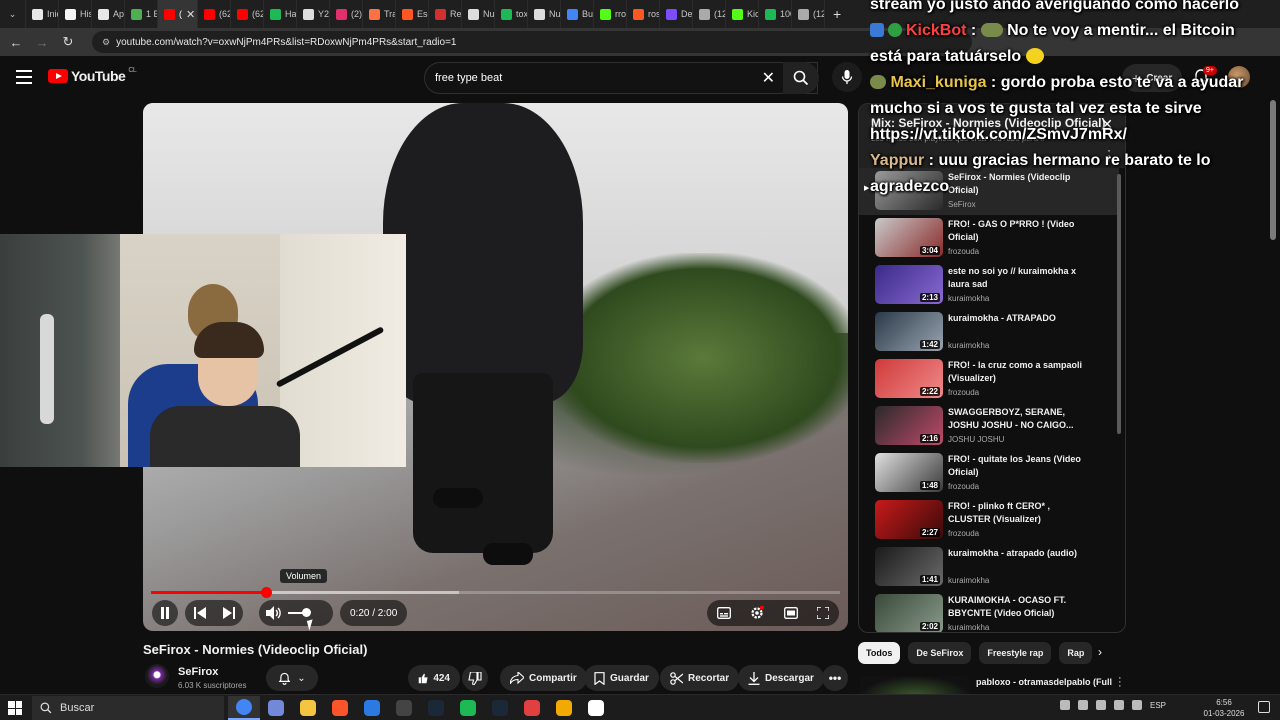 The image size is (1280, 720). Describe the element at coordinates (379, 14) in the screenshot. I see `browser-tab: Tran` at that location.